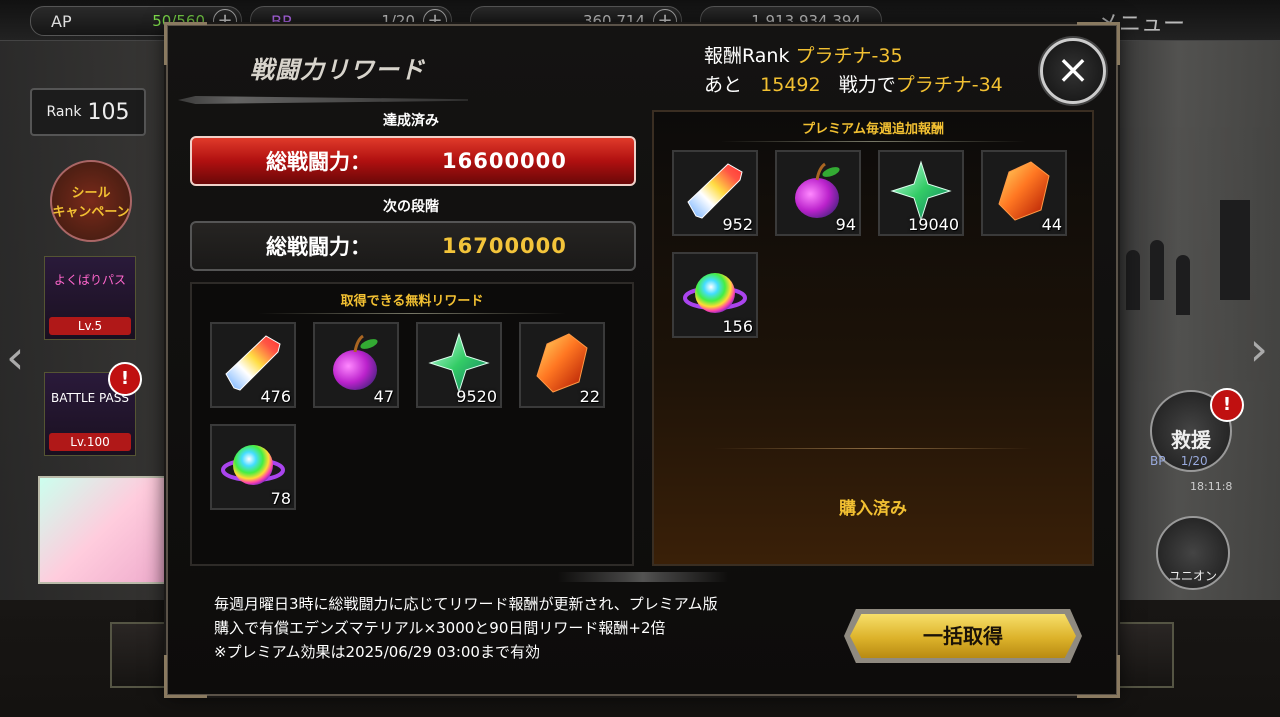 The height and width of the screenshot is (717, 1280). I want to click on rescue-label: 救援, so click(1191, 440).